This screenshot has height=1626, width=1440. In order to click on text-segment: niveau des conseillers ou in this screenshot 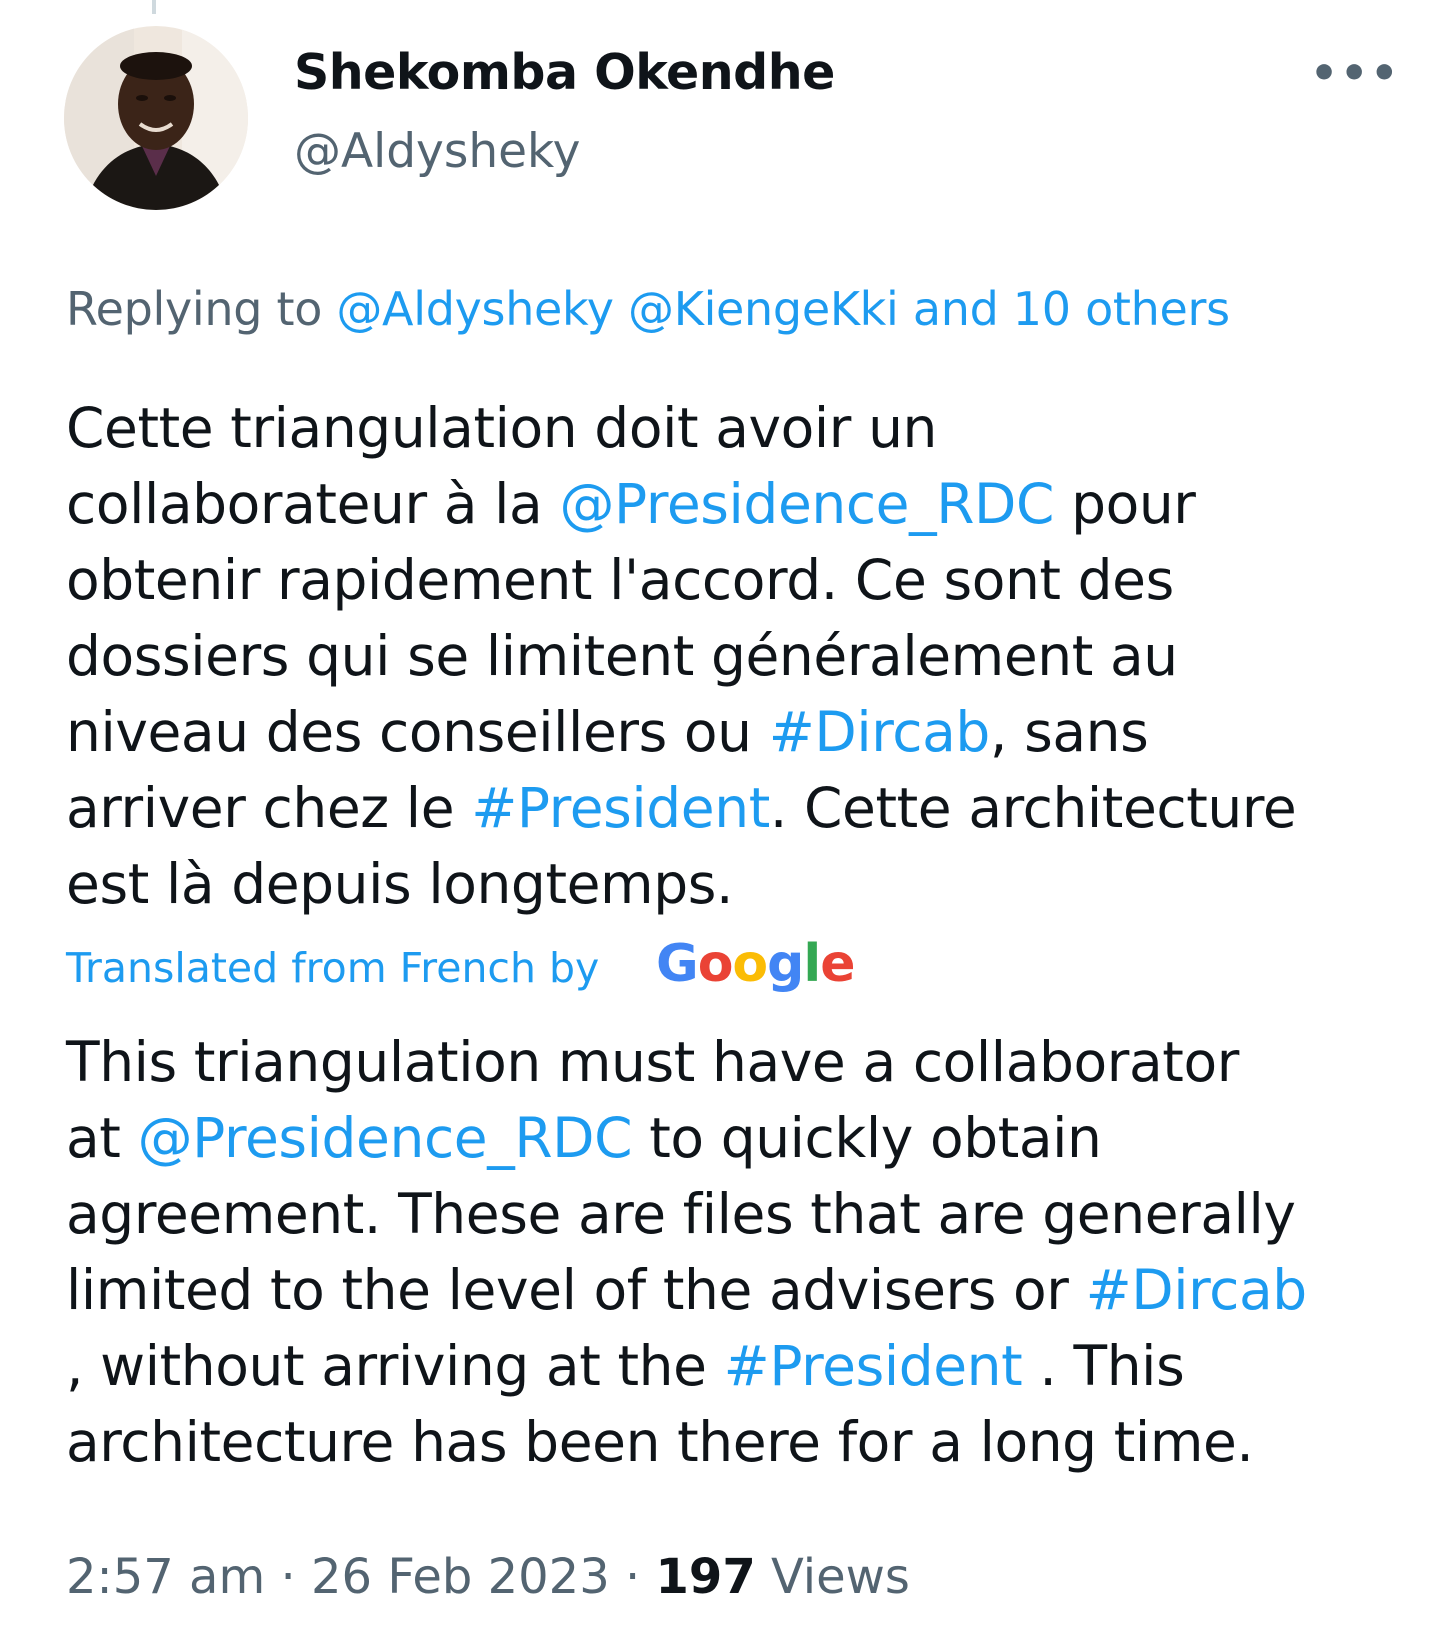, I will do `click(417, 732)`.